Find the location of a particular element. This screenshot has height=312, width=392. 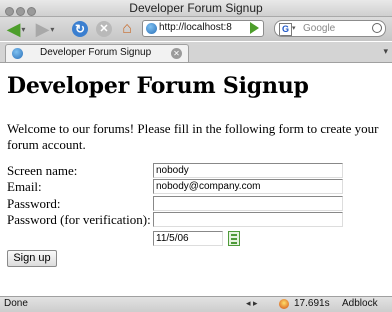

stop-button: ✕ is located at coordinates (104, 29).